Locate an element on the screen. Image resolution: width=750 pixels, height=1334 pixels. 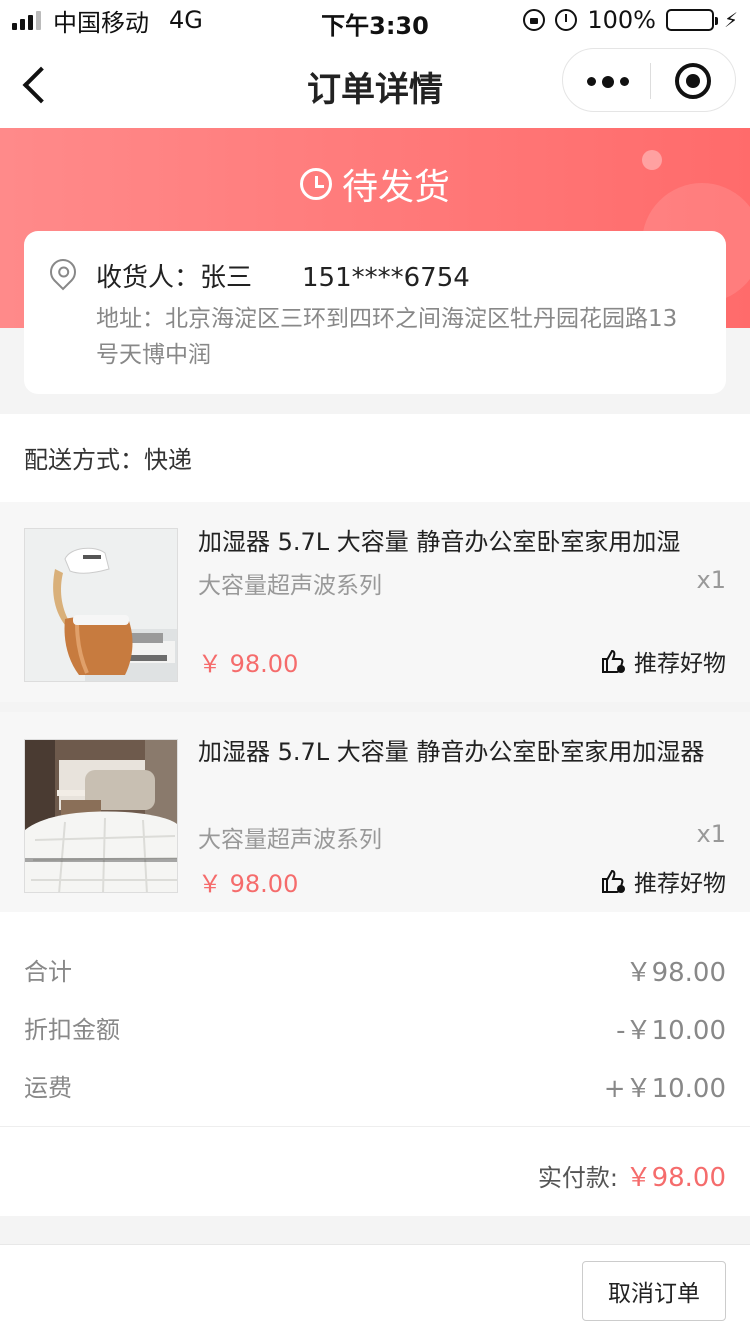
mini-program-capsule is located at coordinates (649, 80).